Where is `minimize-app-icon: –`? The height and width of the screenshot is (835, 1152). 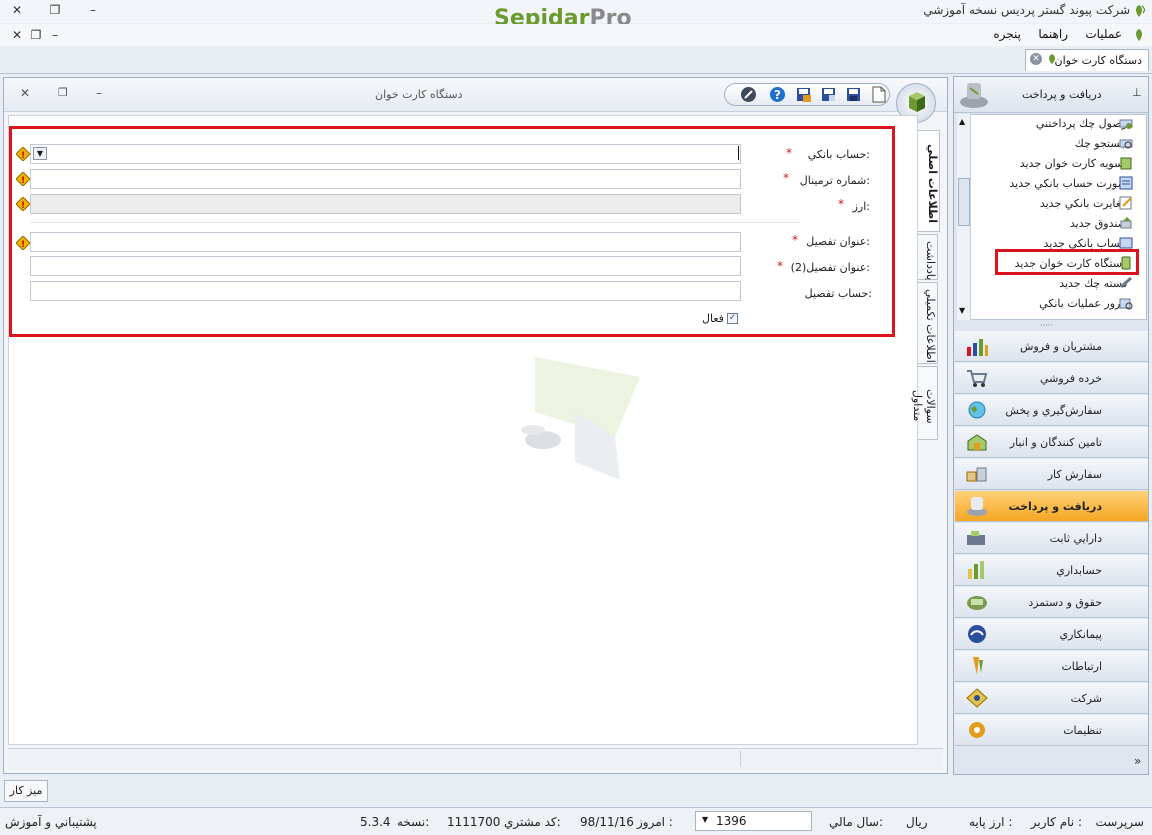
minimize-app-icon: – is located at coordinates (93, 10).